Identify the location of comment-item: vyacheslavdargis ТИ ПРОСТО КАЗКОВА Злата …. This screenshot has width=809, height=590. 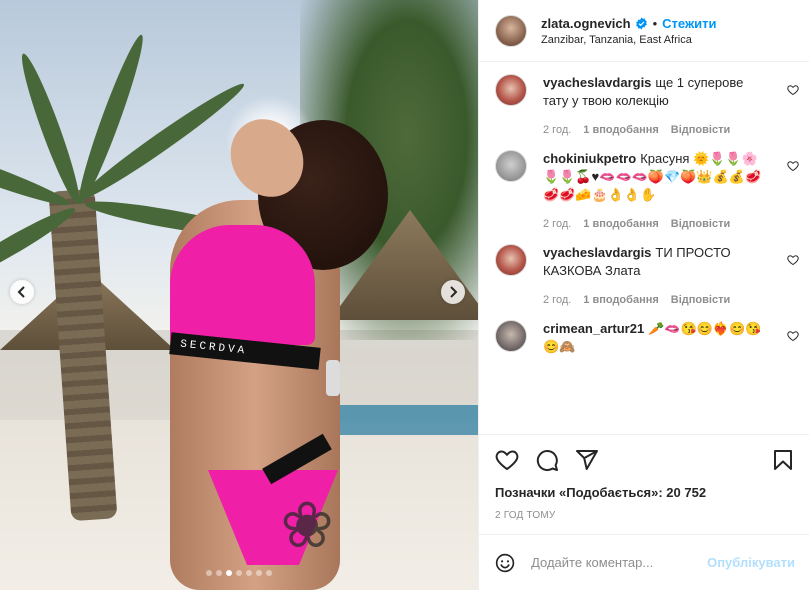
(647, 275).